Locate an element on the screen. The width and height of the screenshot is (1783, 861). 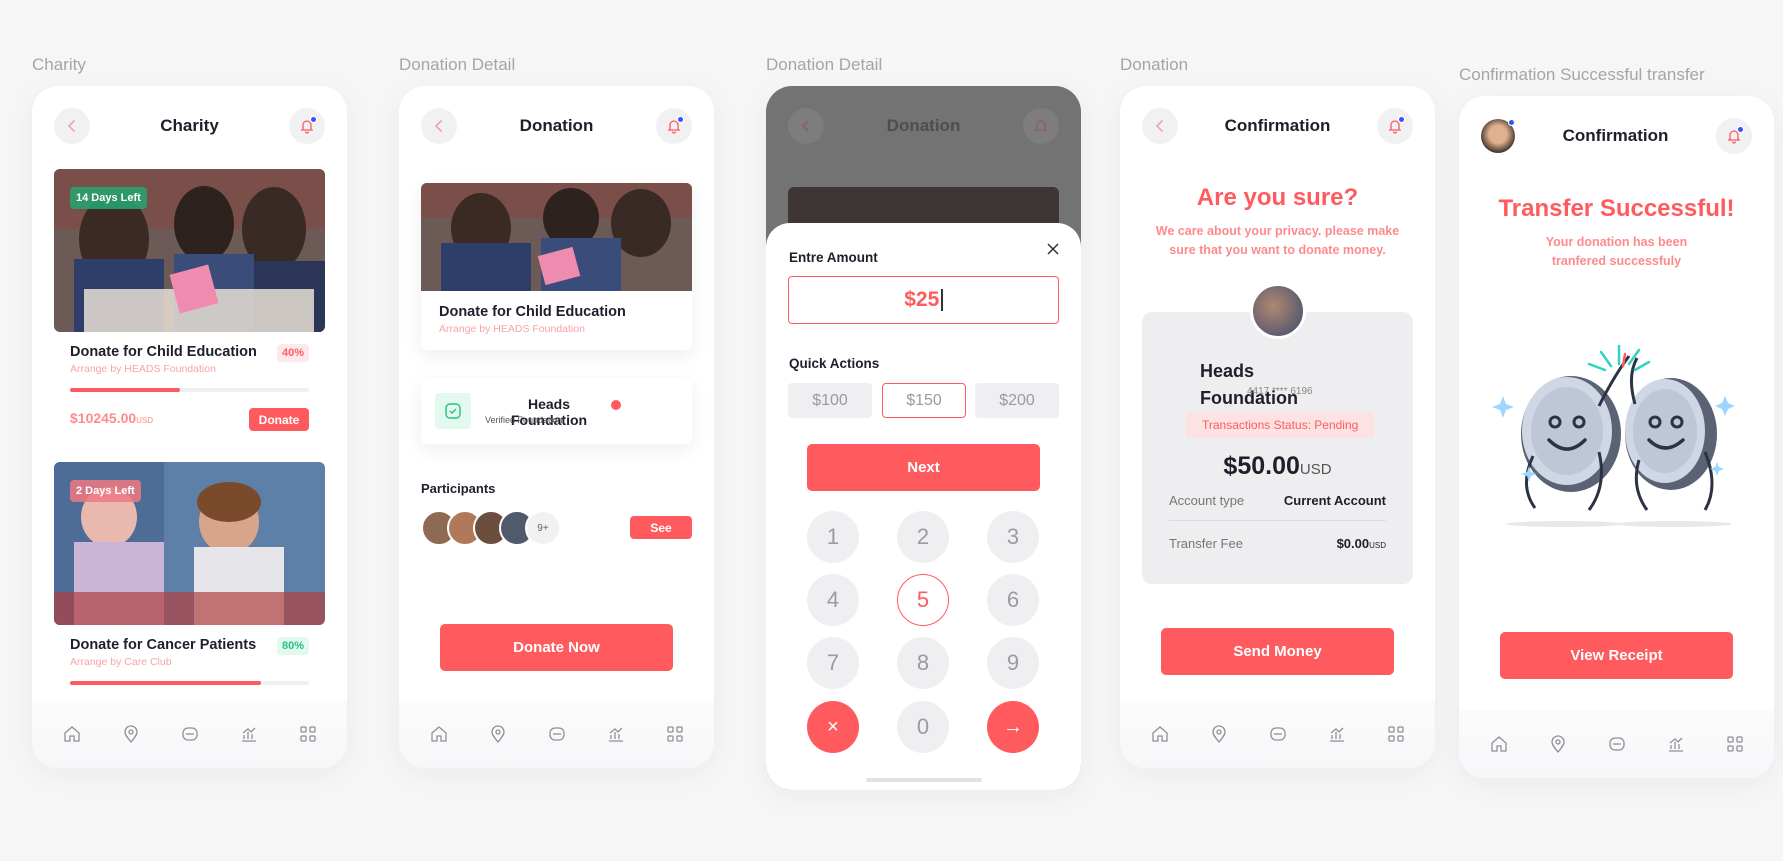
key-4: 4 is located at coordinates (833, 600).